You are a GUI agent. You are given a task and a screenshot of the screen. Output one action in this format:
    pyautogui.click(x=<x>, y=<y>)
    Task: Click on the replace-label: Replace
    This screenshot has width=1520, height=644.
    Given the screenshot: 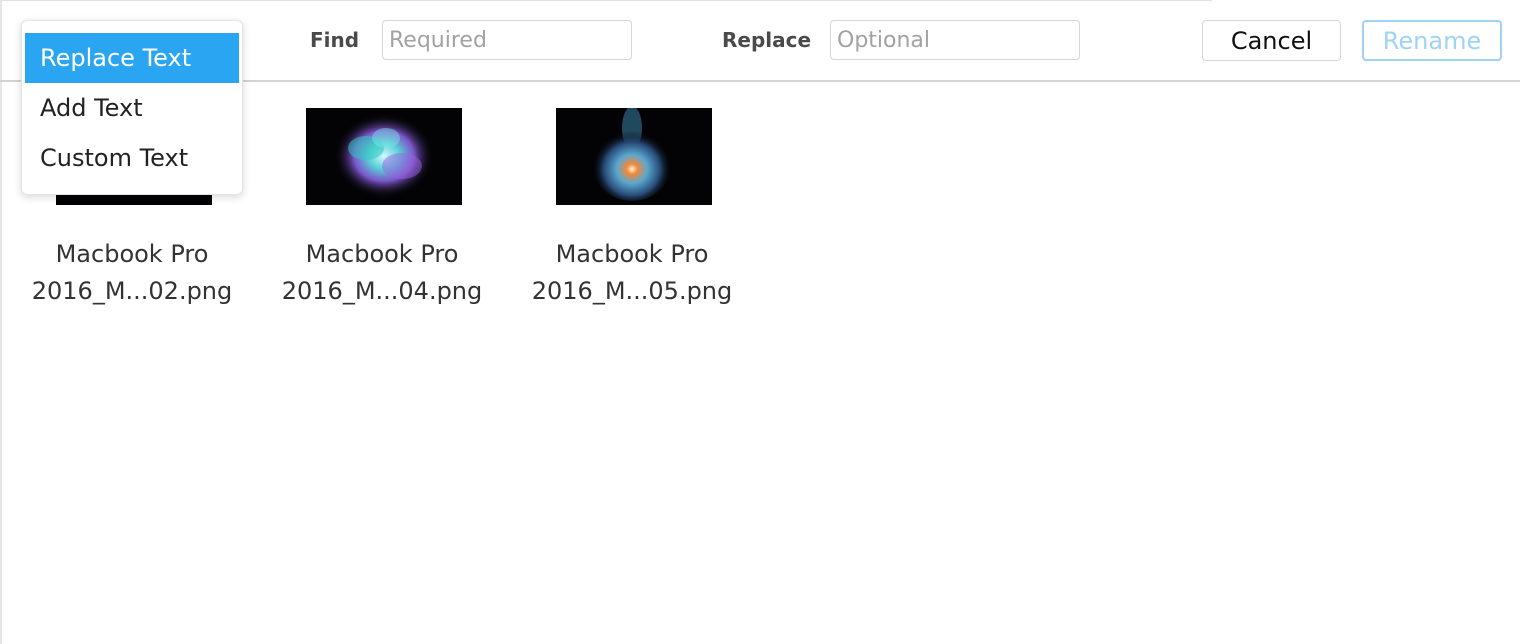 What is the action you would take?
    pyautogui.click(x=767, y=40)
    